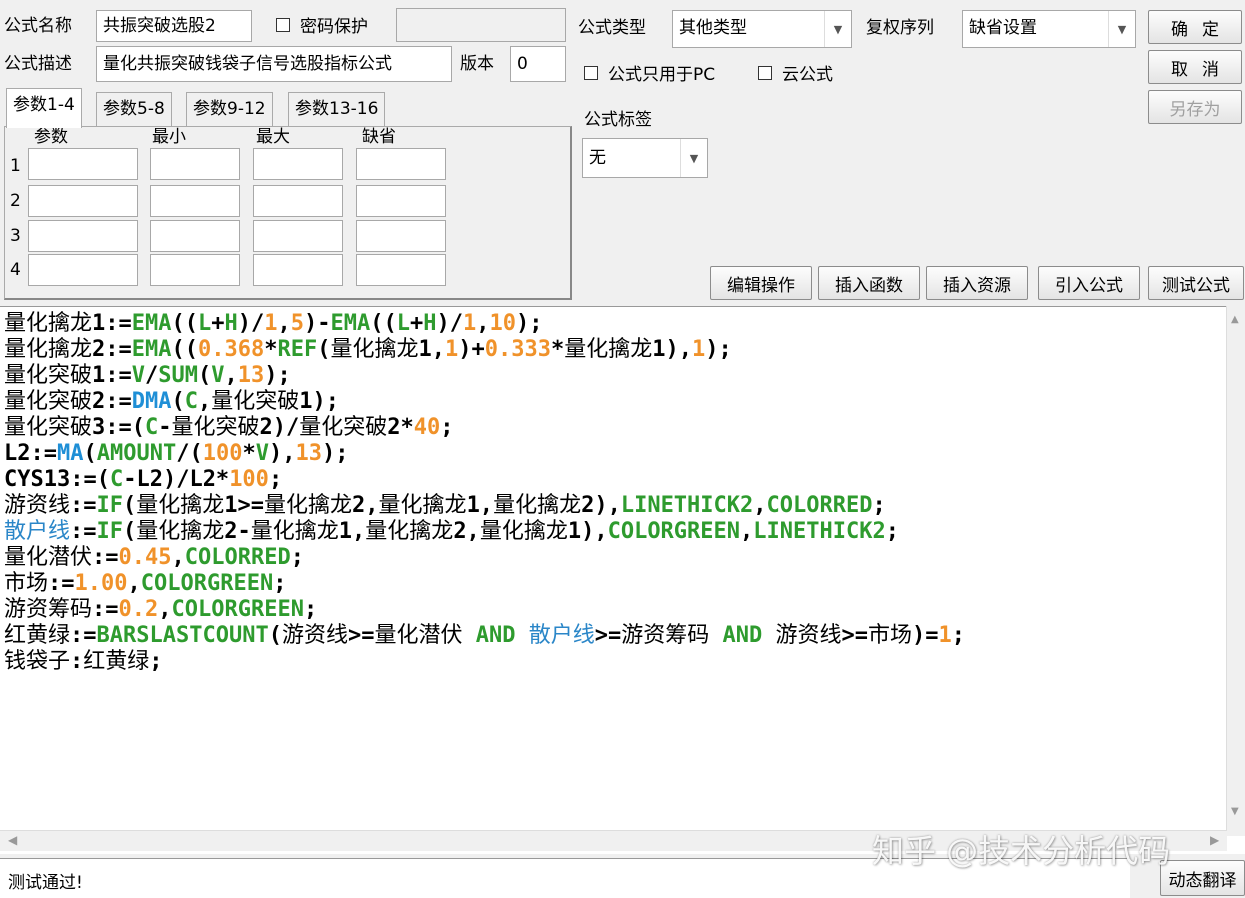  I want to click on password-input, so click(481, 25).